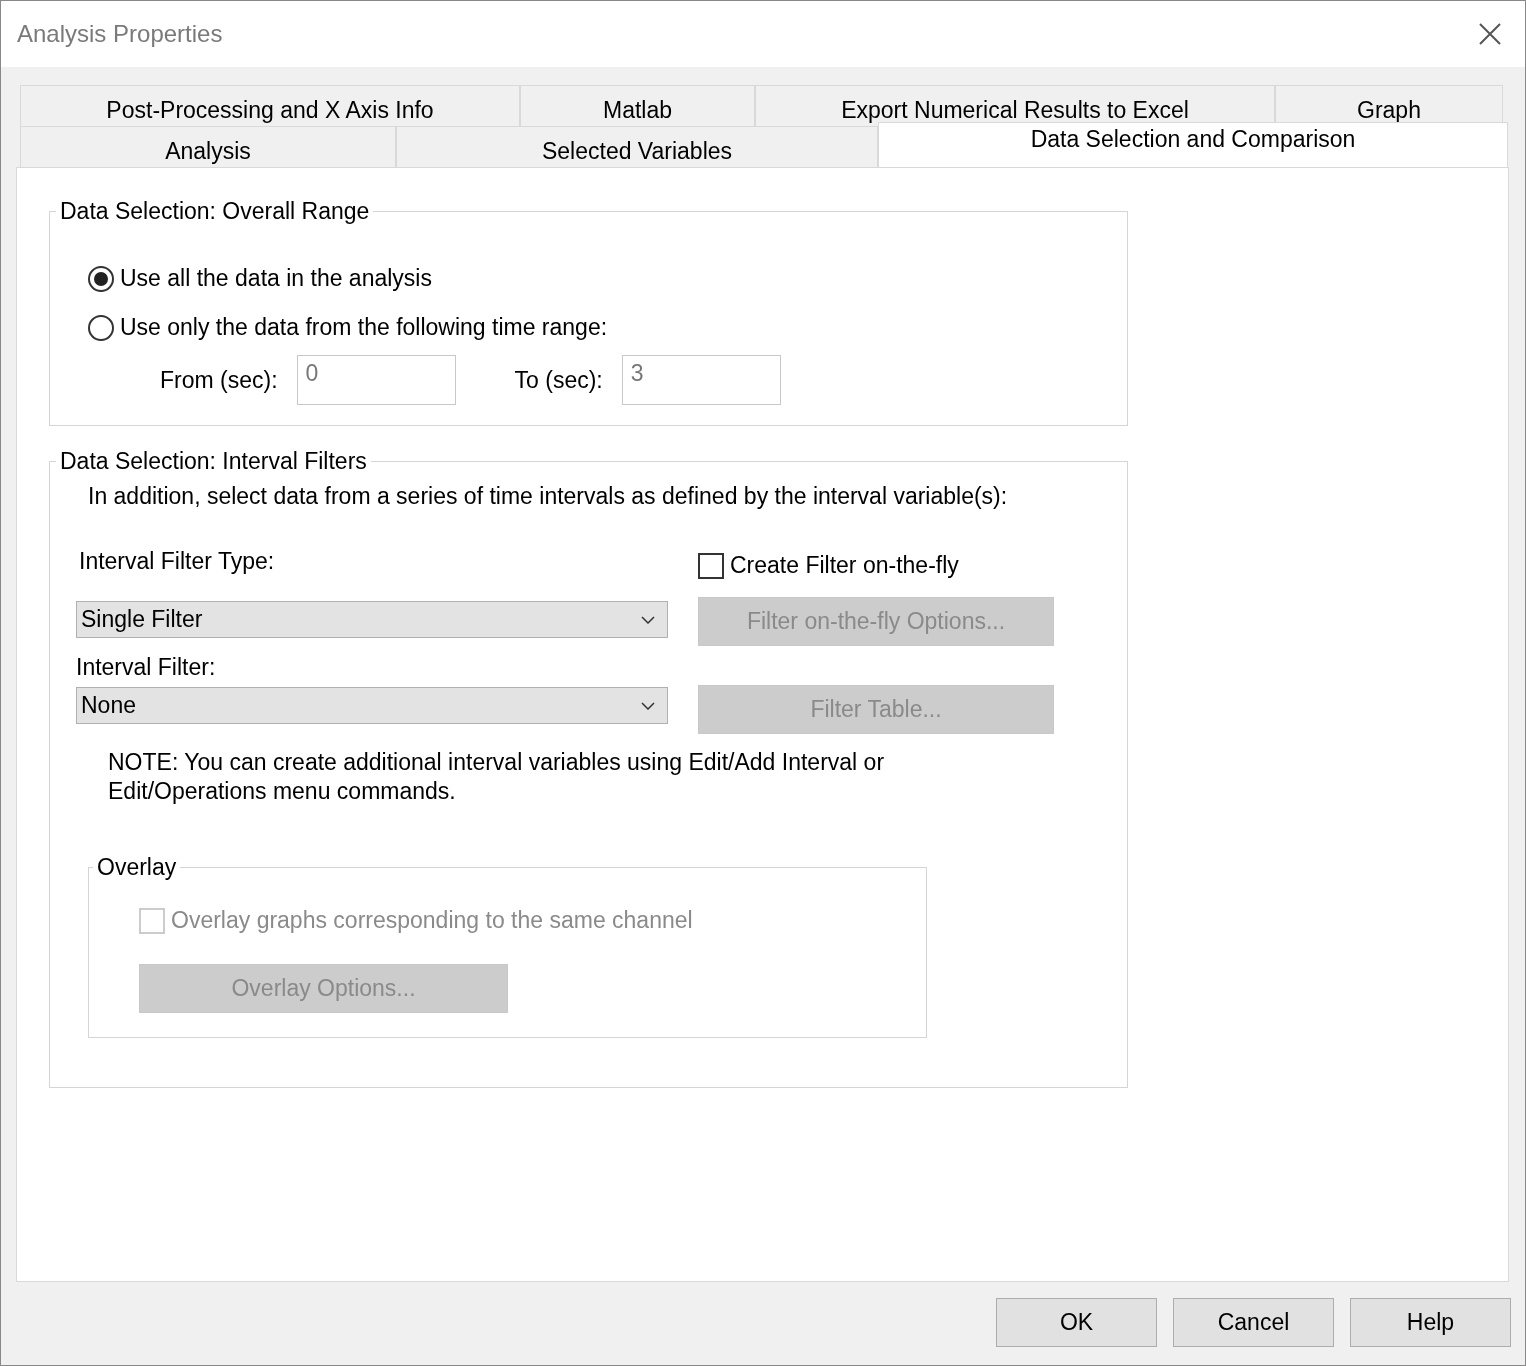  I want to click on radio-label: Use all the data in the analysis, so click(276, 278).